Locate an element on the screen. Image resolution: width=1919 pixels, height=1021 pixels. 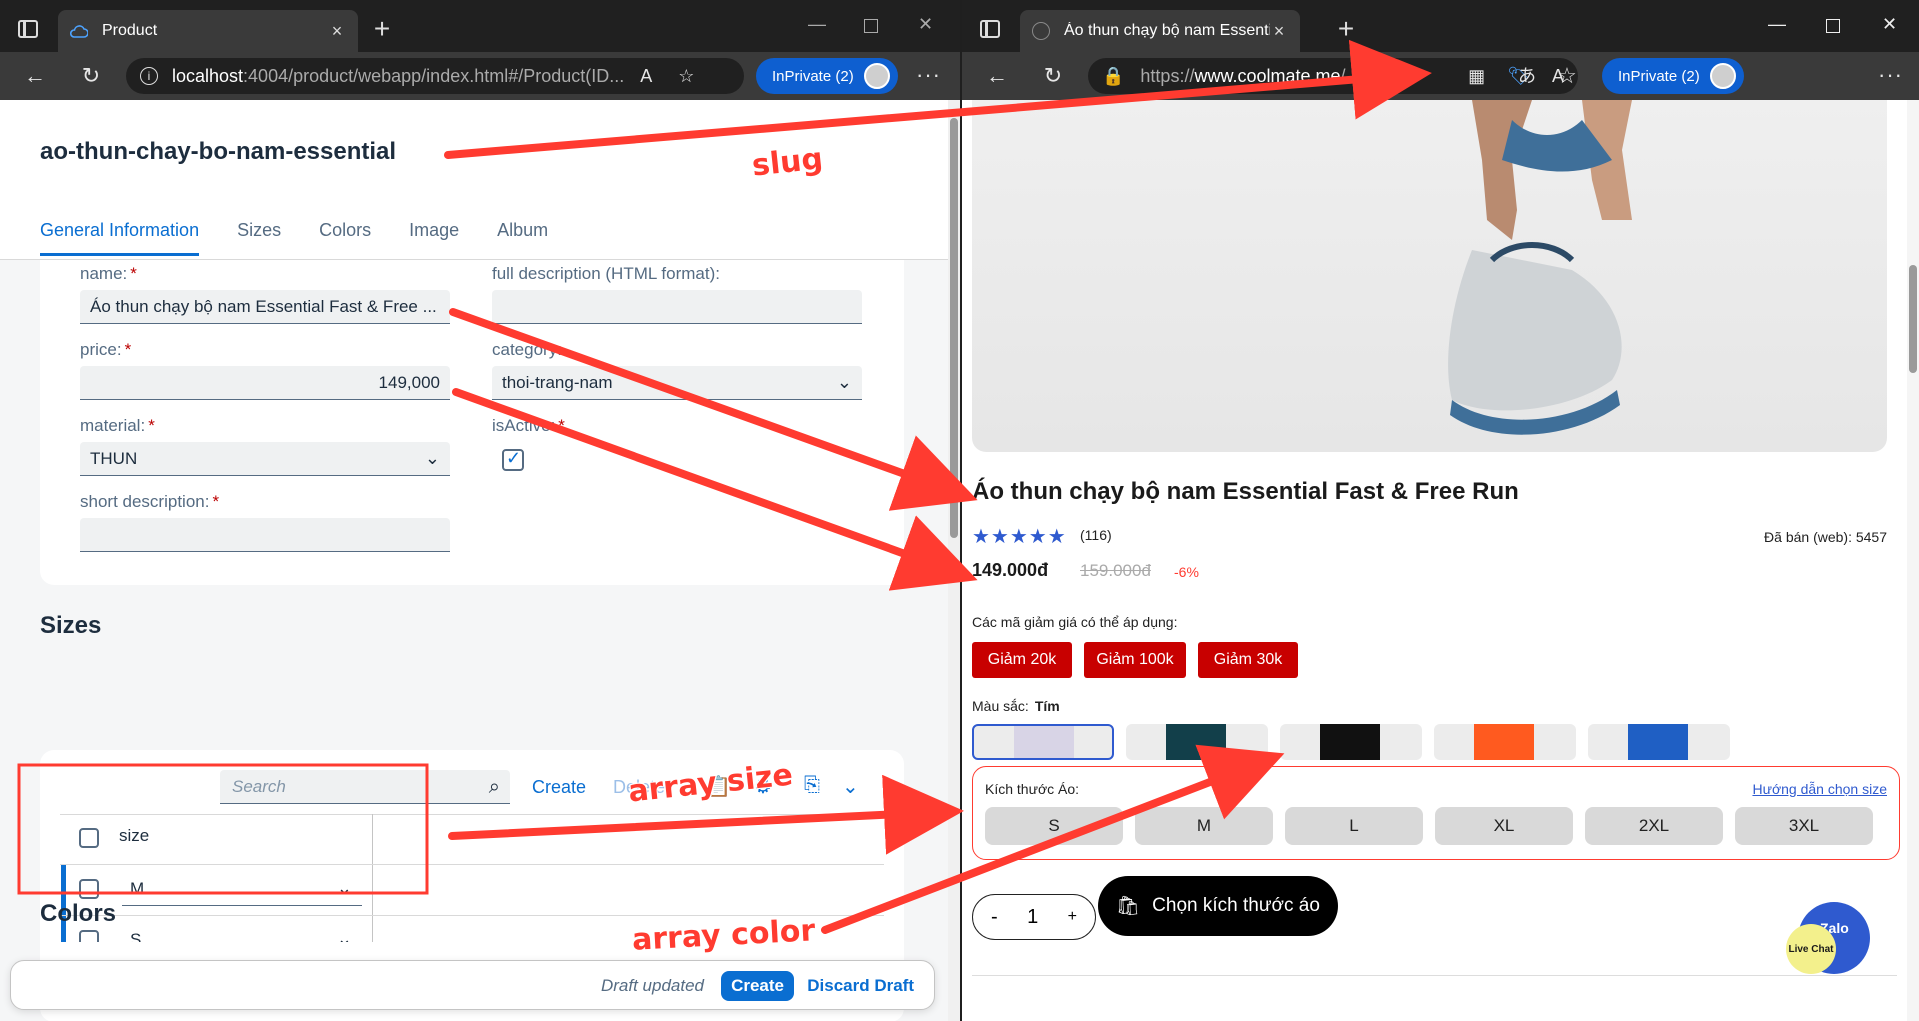
live-chat-bubble: Live Chat is located at coordinates (1811, 949).